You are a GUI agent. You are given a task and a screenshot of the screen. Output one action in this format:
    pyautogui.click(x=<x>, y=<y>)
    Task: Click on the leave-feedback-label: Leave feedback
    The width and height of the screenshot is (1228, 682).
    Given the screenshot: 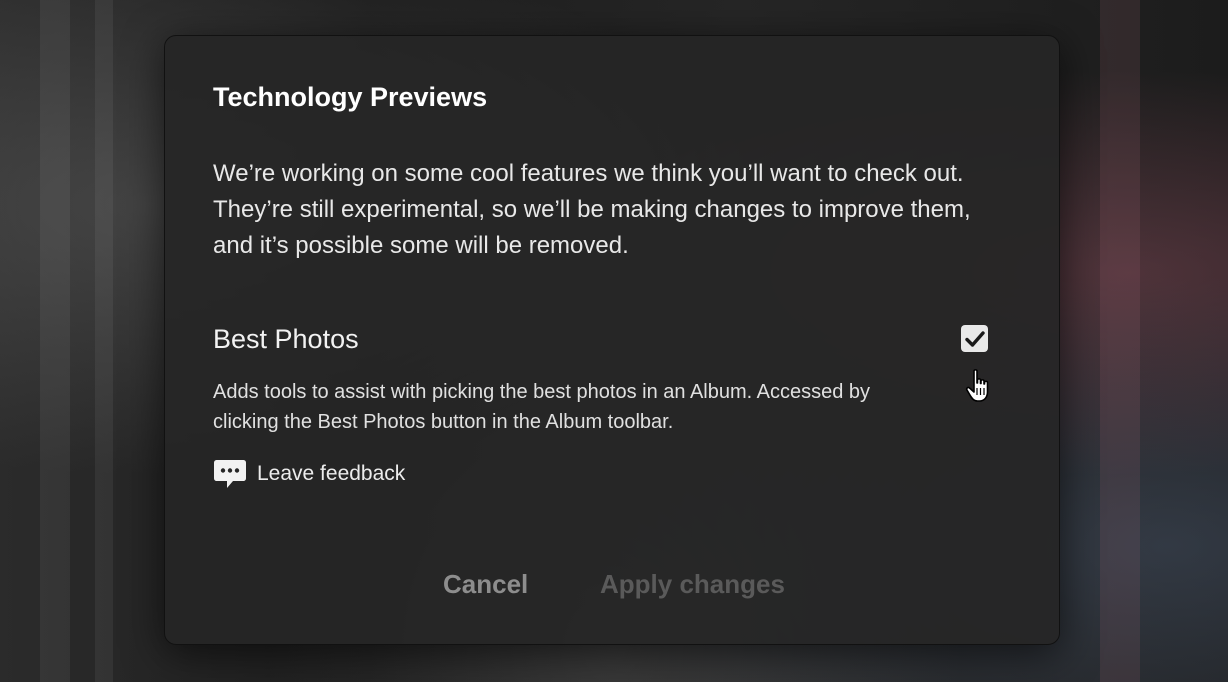 What is the action you would take?
    pyautogui.click(x=331, y=473)
    